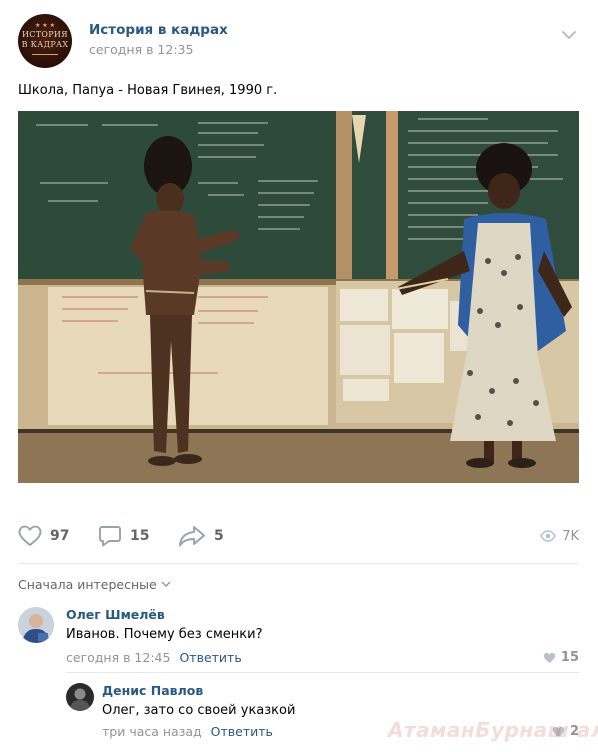  Describe the element at coordinates (45, 25) in the screenshot. I see `avatar-stars: ★ ★ ★` at that location.